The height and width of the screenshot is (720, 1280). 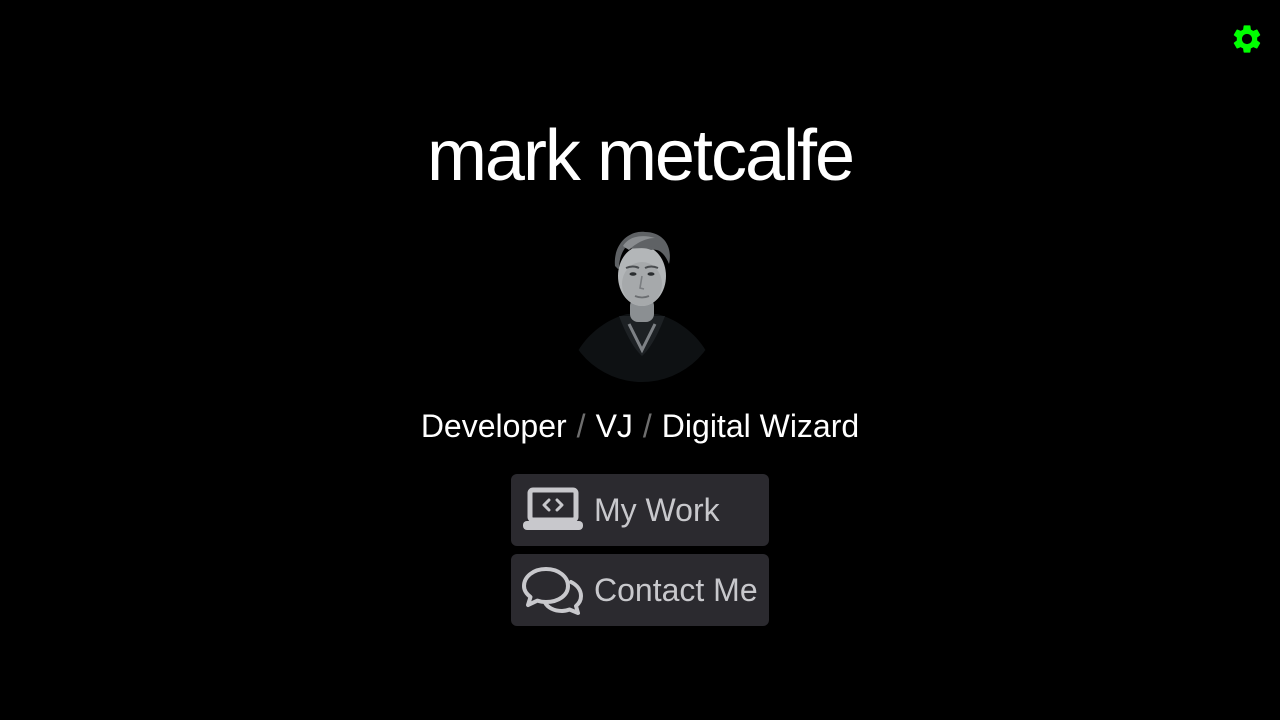 I want to click on my-work-label: My Work, so click(x=657, y=510).